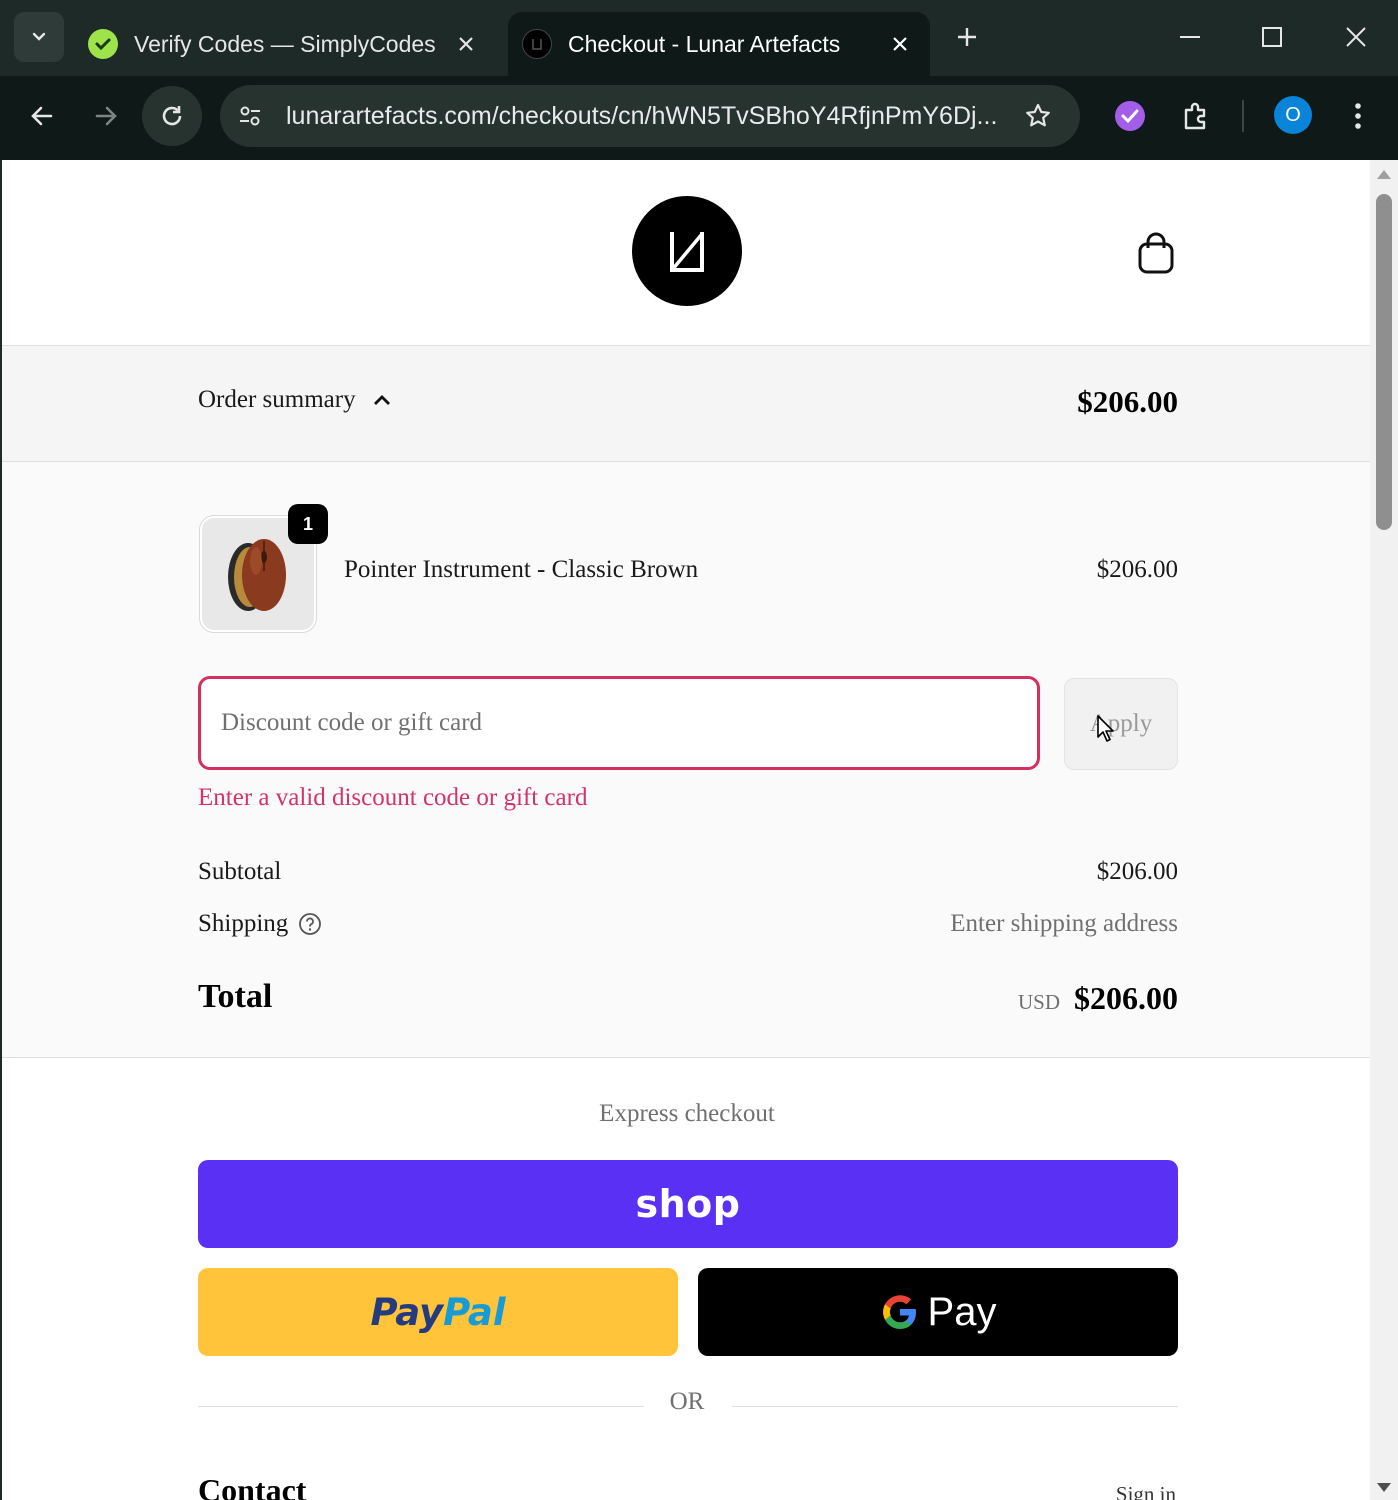 The height and width of the screenshot is (1500, 1398). I want to click on tab-search-button, so click(39, 37).